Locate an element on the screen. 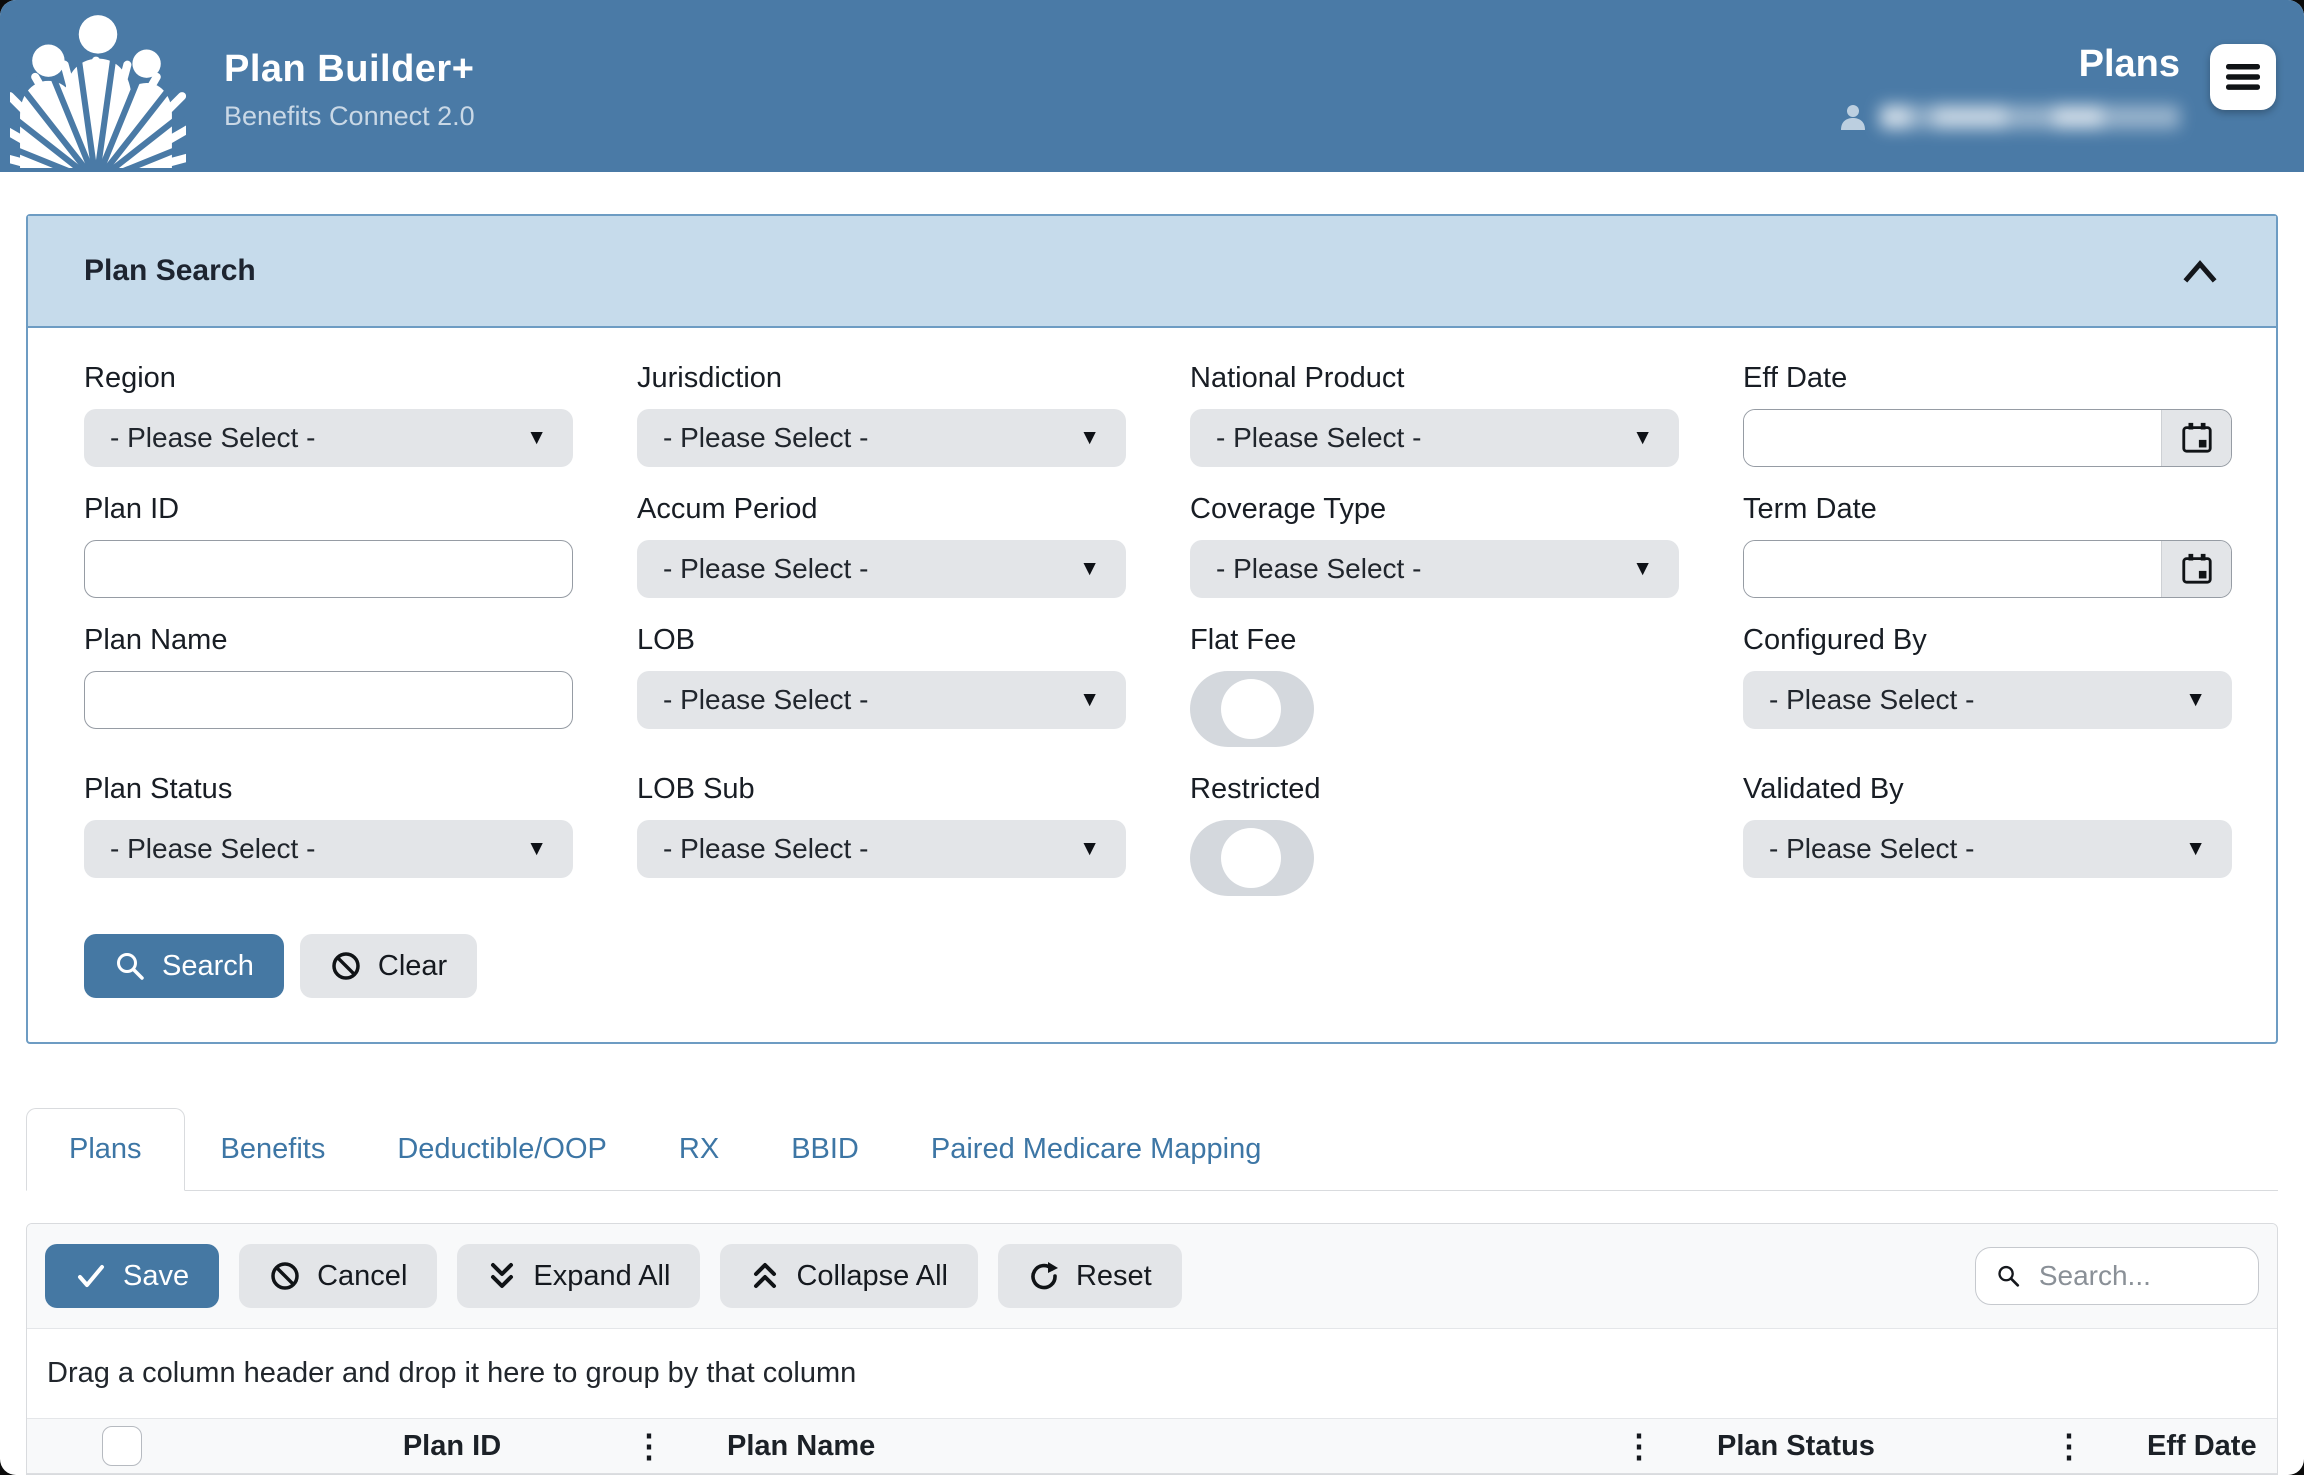 This screenshot has width=2304, height=1475. plan-status-select: - Please Select - ▼ is located at coordinates (328, 849).